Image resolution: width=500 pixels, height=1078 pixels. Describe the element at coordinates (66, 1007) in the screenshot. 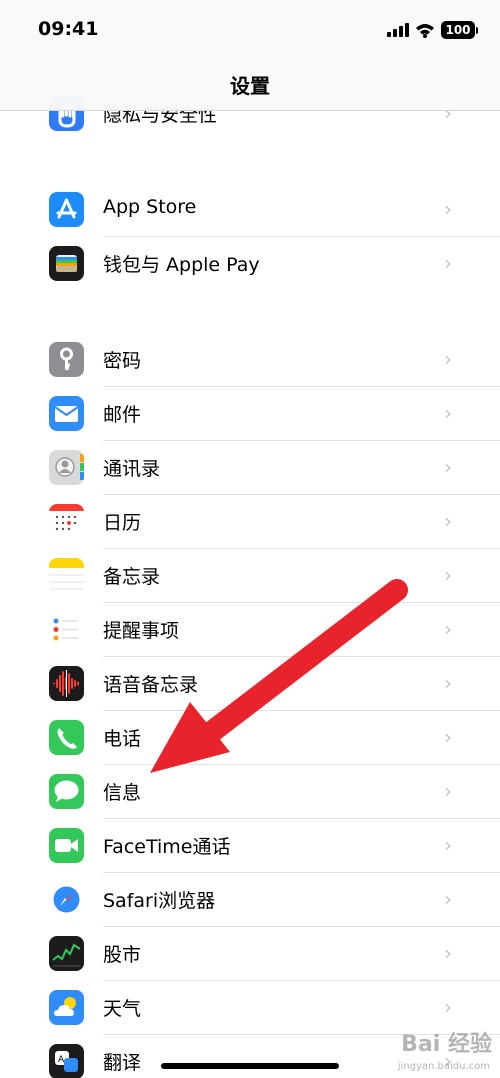

I see `weather-icon` at that location.